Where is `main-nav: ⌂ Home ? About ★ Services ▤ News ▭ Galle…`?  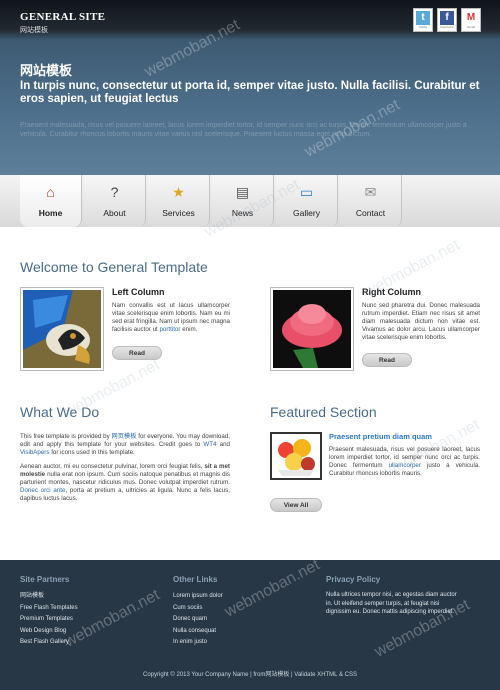 main-nav: ⌂ Home ? About ★ Services ▤ News ▭ Galle… is located at coordinates (250, 201).